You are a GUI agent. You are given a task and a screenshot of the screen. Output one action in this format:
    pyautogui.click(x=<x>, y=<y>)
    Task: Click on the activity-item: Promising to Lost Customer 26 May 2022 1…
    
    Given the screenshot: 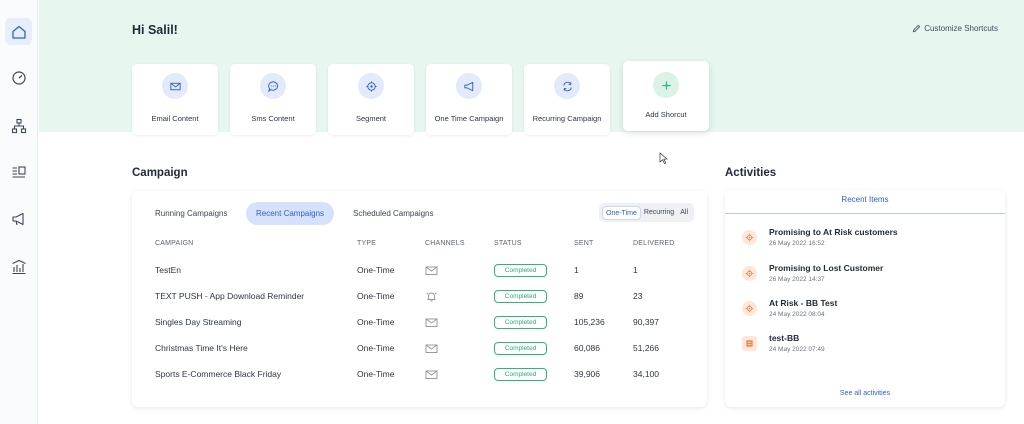 What is the action you would take?
    pyautogui.click(x=865, y=275)
    